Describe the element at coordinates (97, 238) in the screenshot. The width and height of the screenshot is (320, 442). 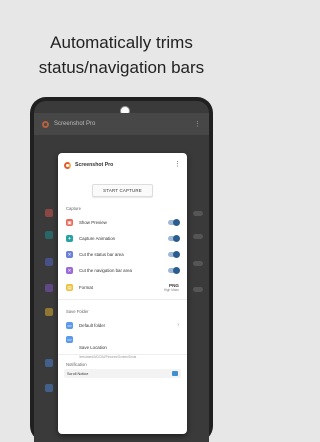
I see `setting-label: Capture Animation` at that location.